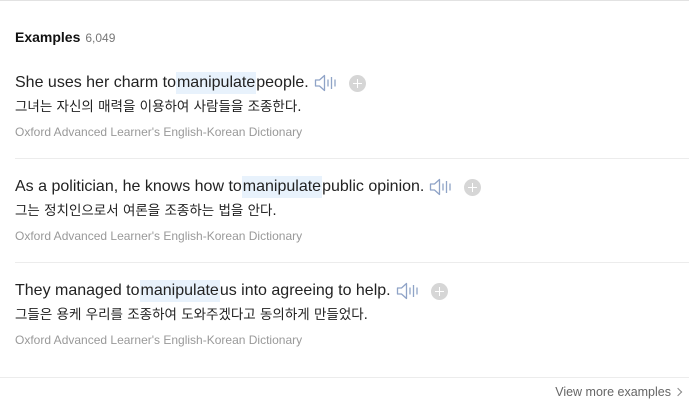 The width and height of the screenshot is (689, 409). Describe the element at coordinates (158, 107) in the screenshot. I see `example-translation: 그녀는 자신의 매력을 이용하여 사람들을 조종한다.` at that location.